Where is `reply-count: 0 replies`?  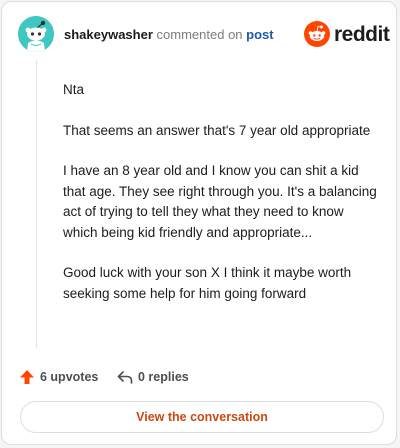 reply-count: 0 replies is located at coordinates (163, 377).